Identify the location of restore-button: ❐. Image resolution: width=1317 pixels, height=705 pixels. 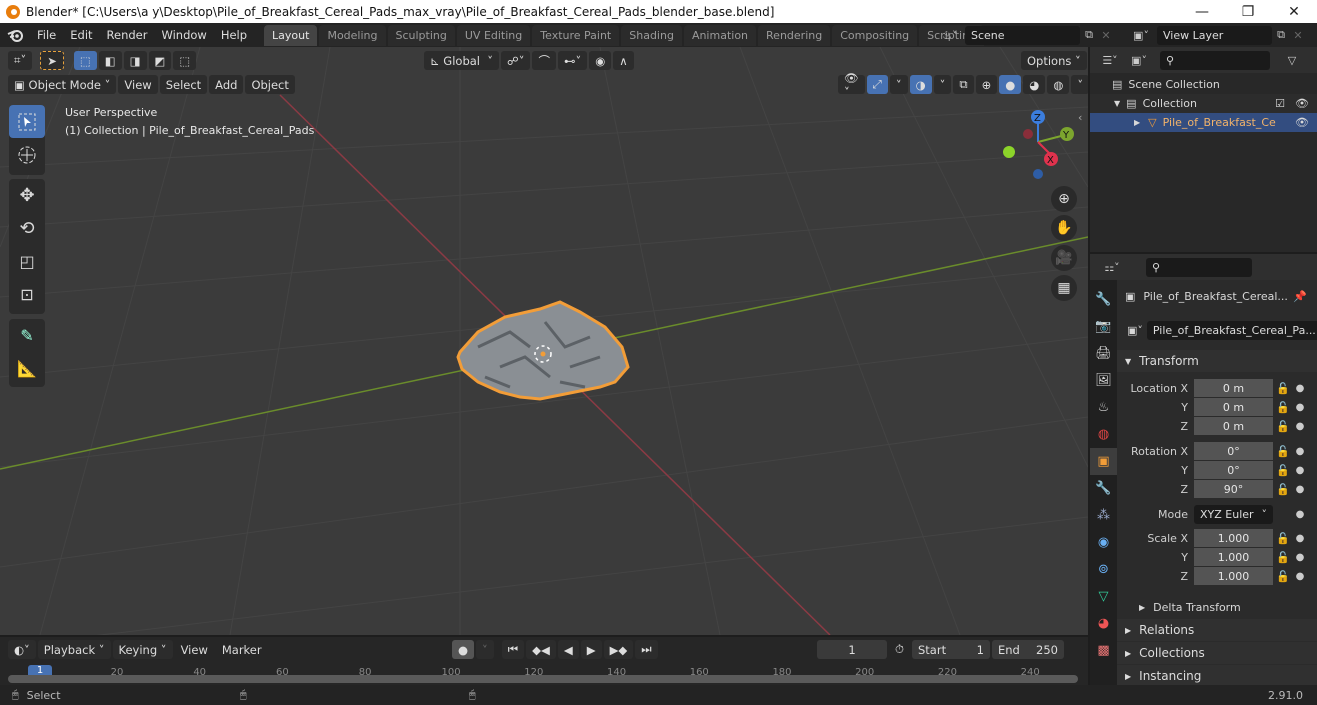
(1248, 11).